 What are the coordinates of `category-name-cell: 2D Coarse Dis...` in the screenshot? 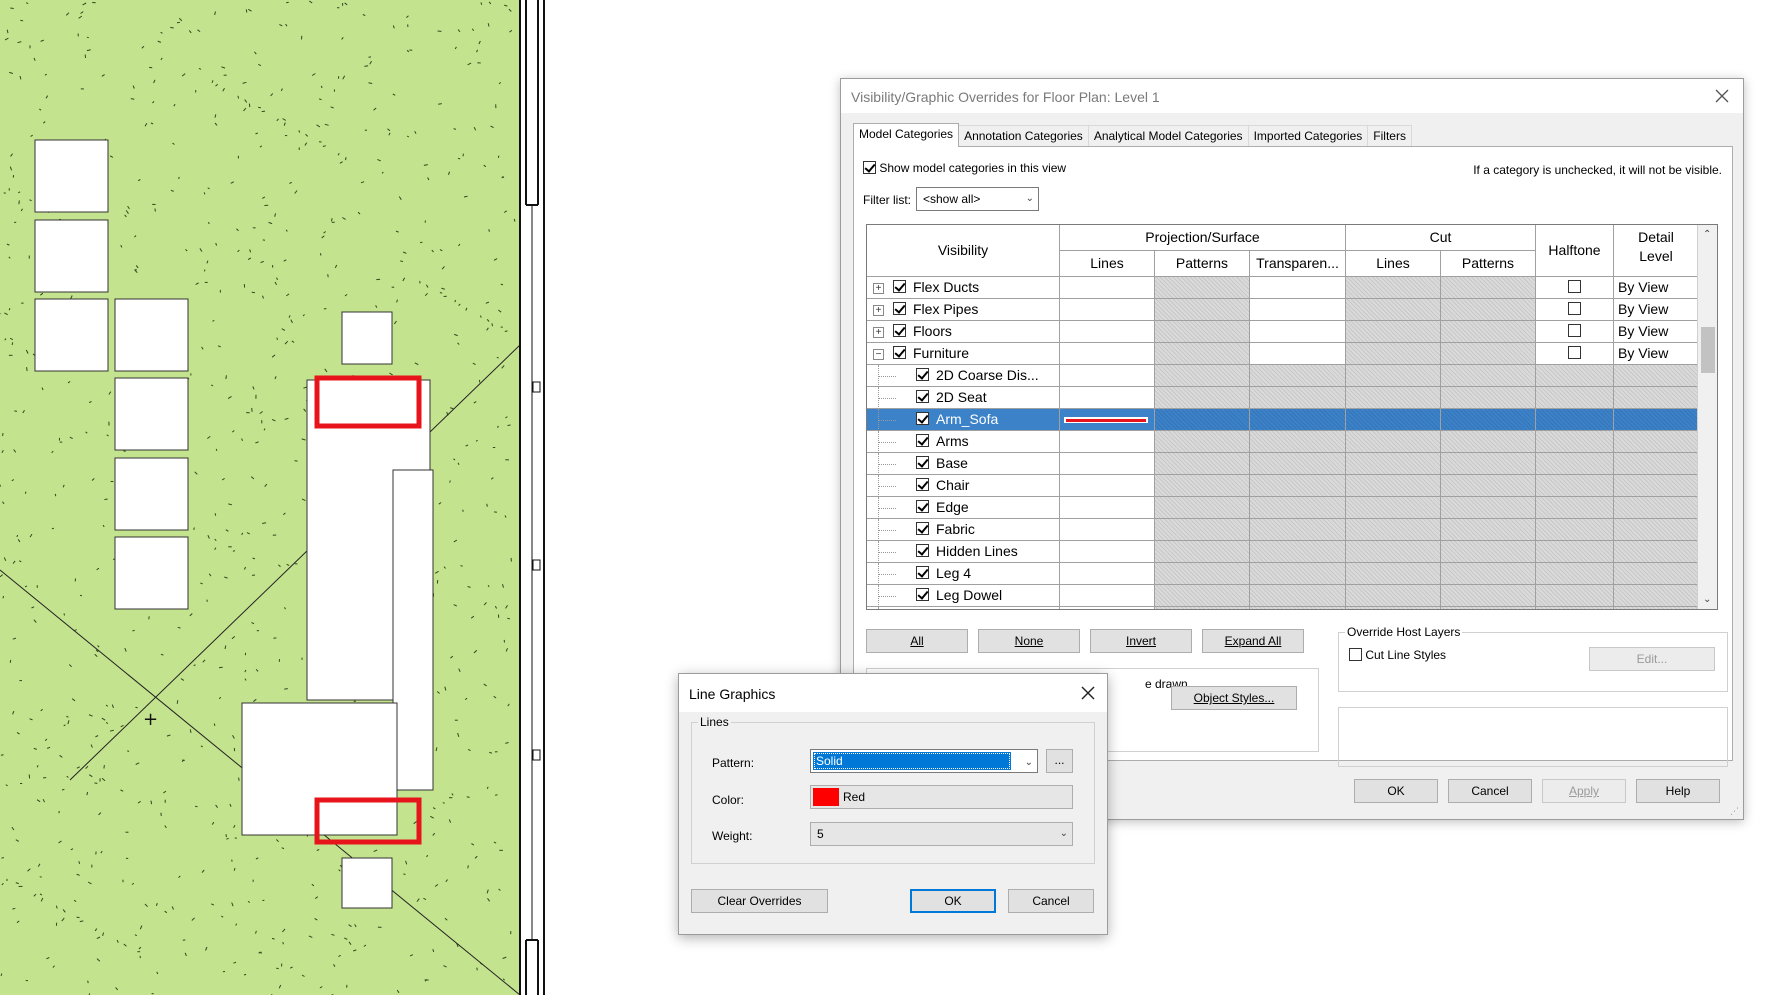 It's located at (963, 376).